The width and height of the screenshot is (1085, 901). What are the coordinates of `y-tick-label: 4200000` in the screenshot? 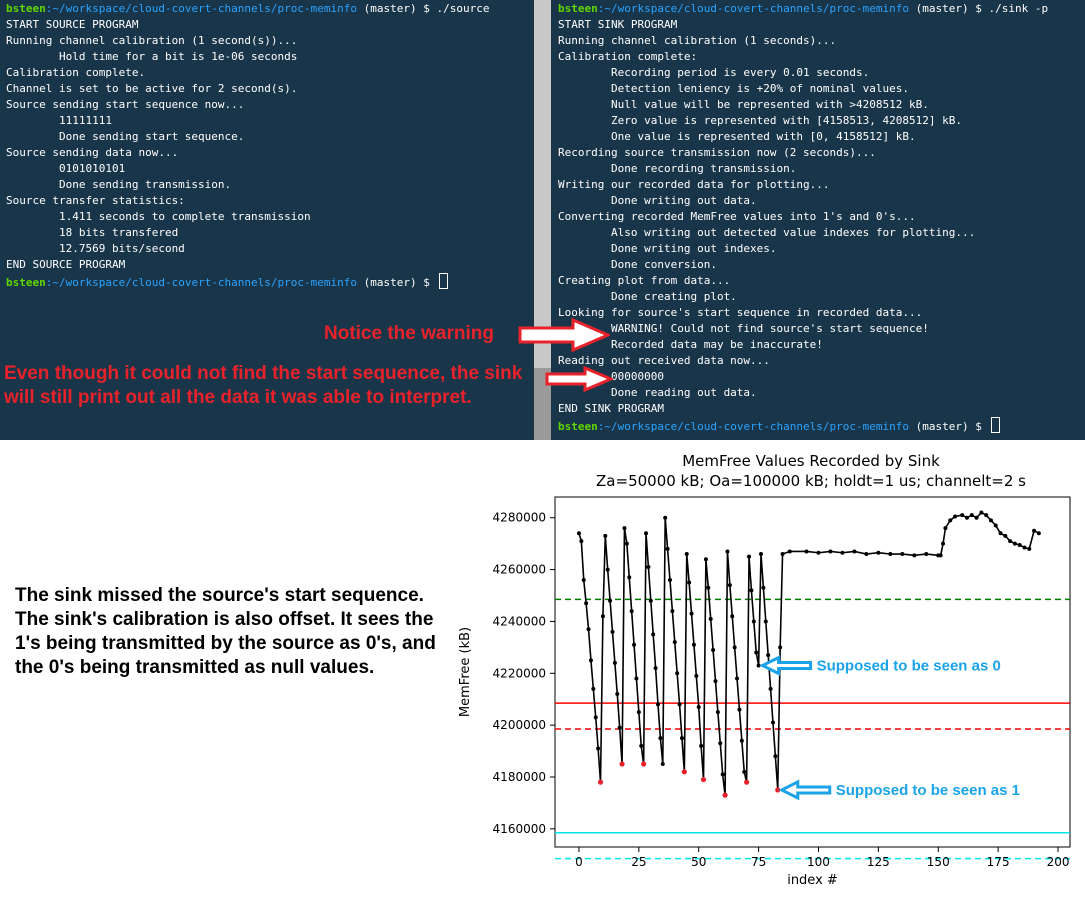 It's located at (519, 725).